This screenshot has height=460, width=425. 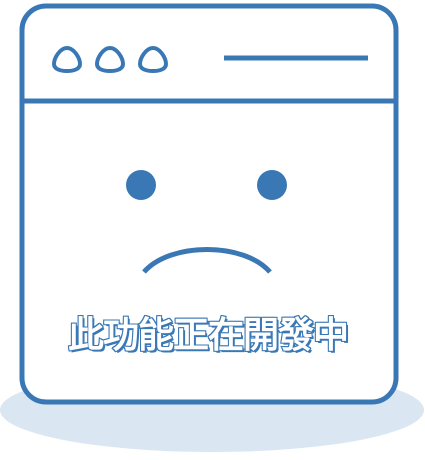 I want to click on under-development-message: 此功能正在開發中, so click(x=208, y=335).